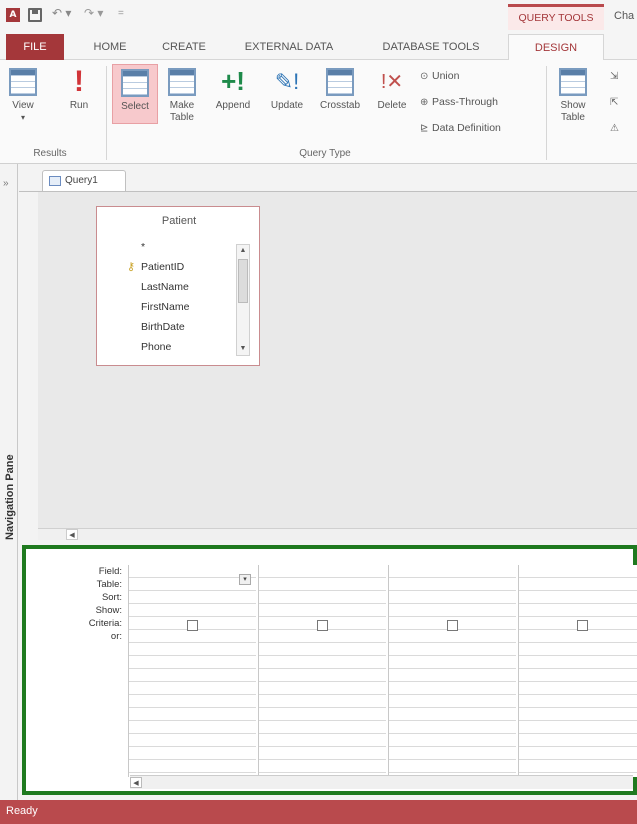 This screenshot has width=637, height=824. I want to click on insert-rows-icon: ⇲, so click(614, 76).